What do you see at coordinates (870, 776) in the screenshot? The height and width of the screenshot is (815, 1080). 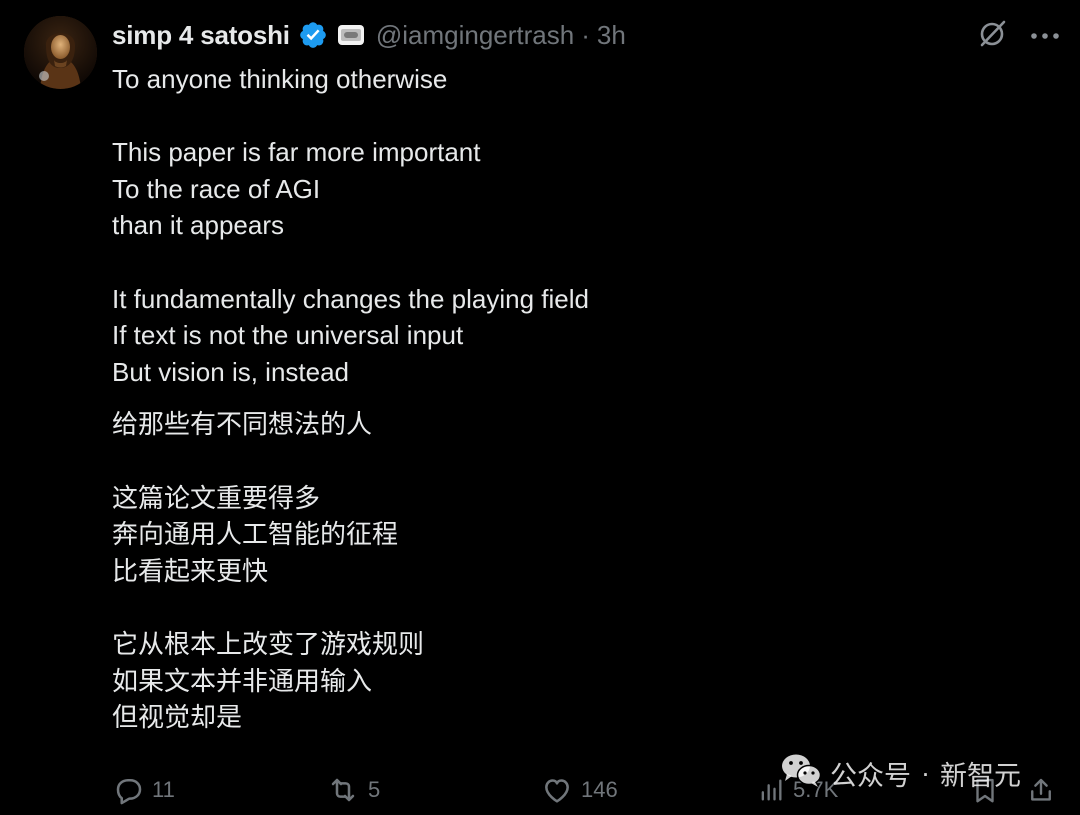 I see `watermark-source: 公众号` at bounding box center [870, 776].